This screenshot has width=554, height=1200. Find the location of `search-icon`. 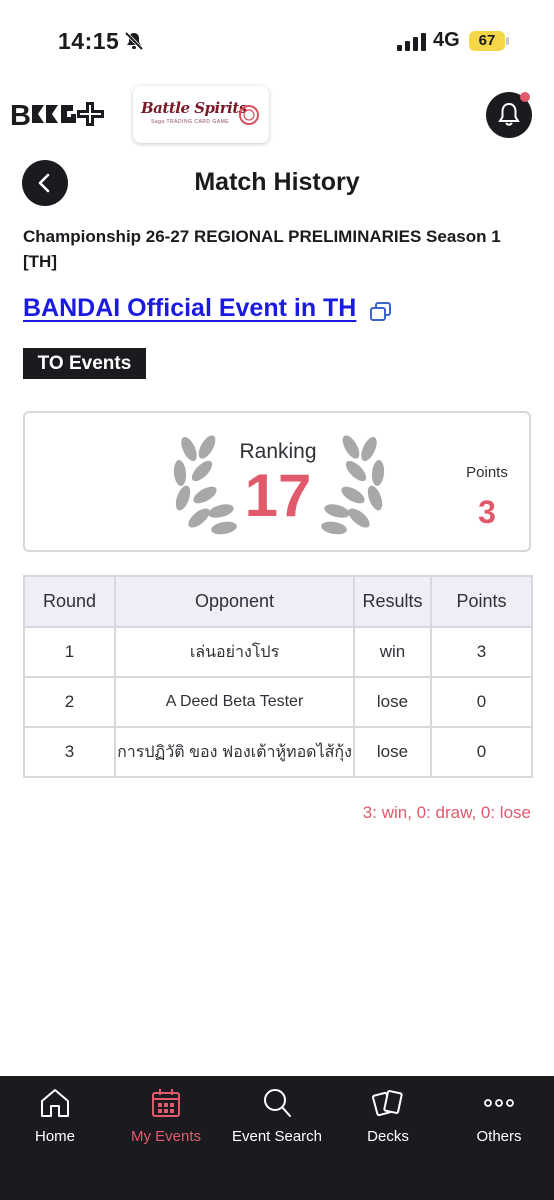

search-icon is located at coordinates (277, 1103).